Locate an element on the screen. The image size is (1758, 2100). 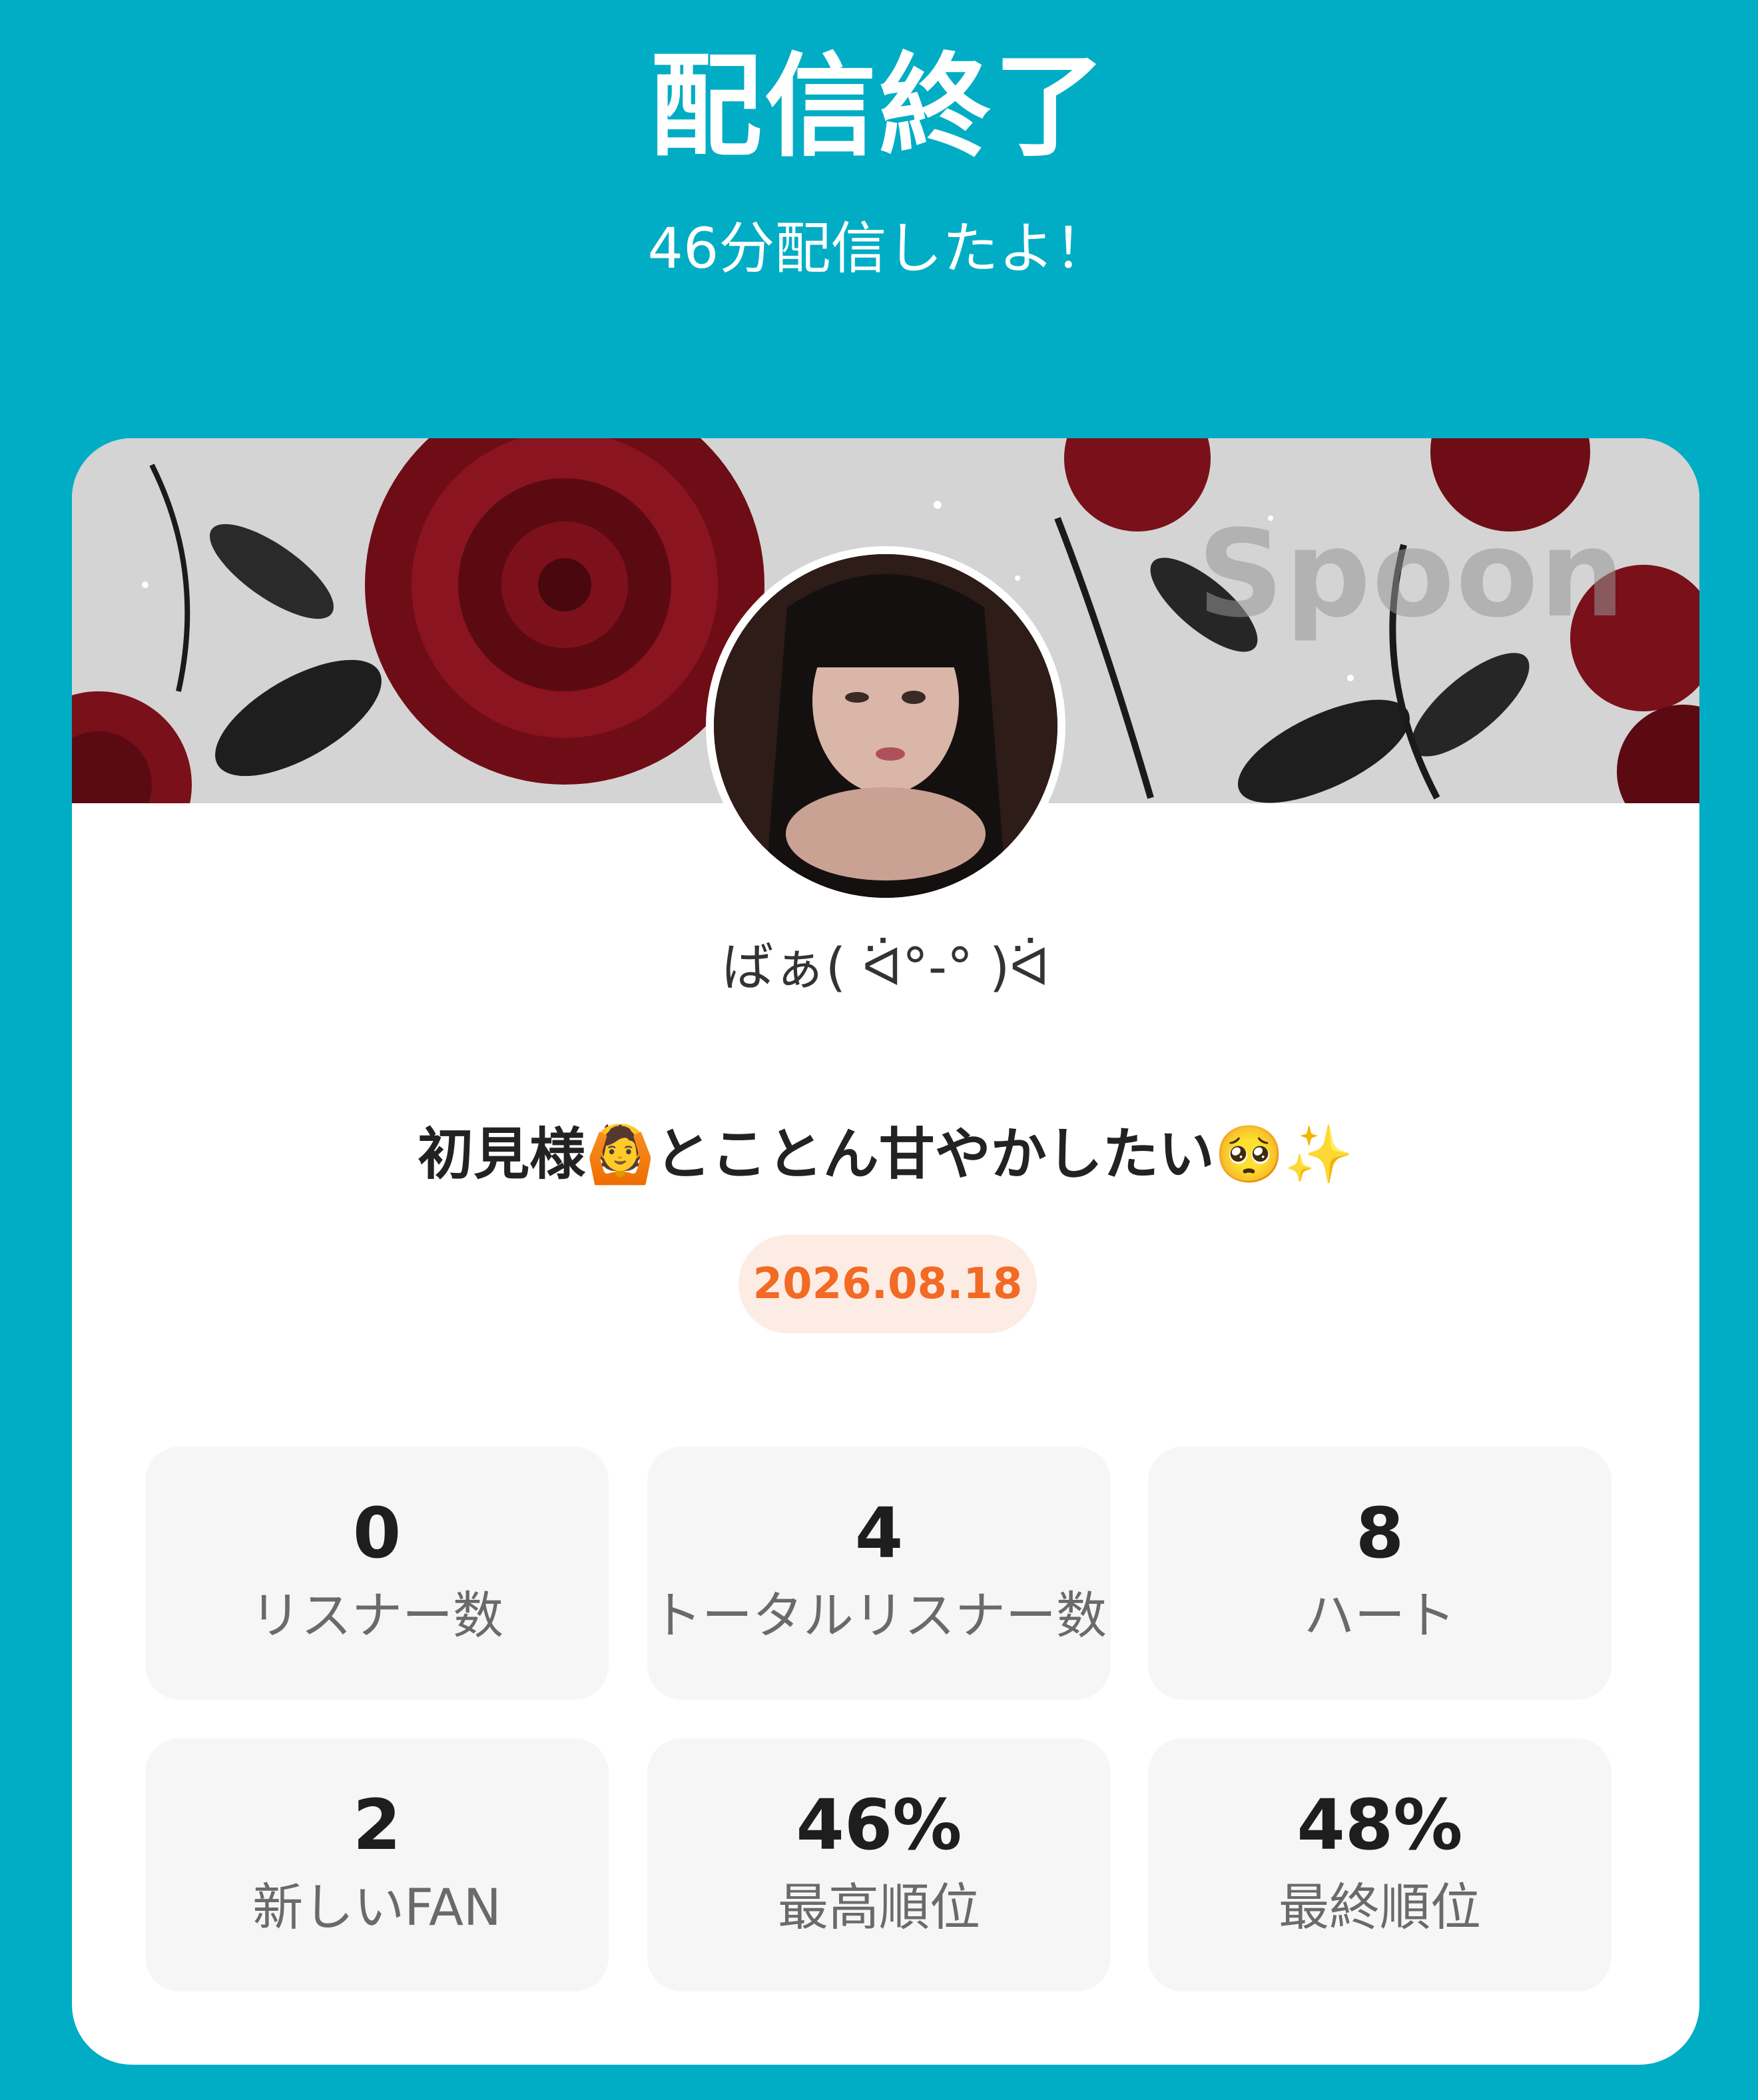
stat-value: 4 is located at coordinates (879, 1533).